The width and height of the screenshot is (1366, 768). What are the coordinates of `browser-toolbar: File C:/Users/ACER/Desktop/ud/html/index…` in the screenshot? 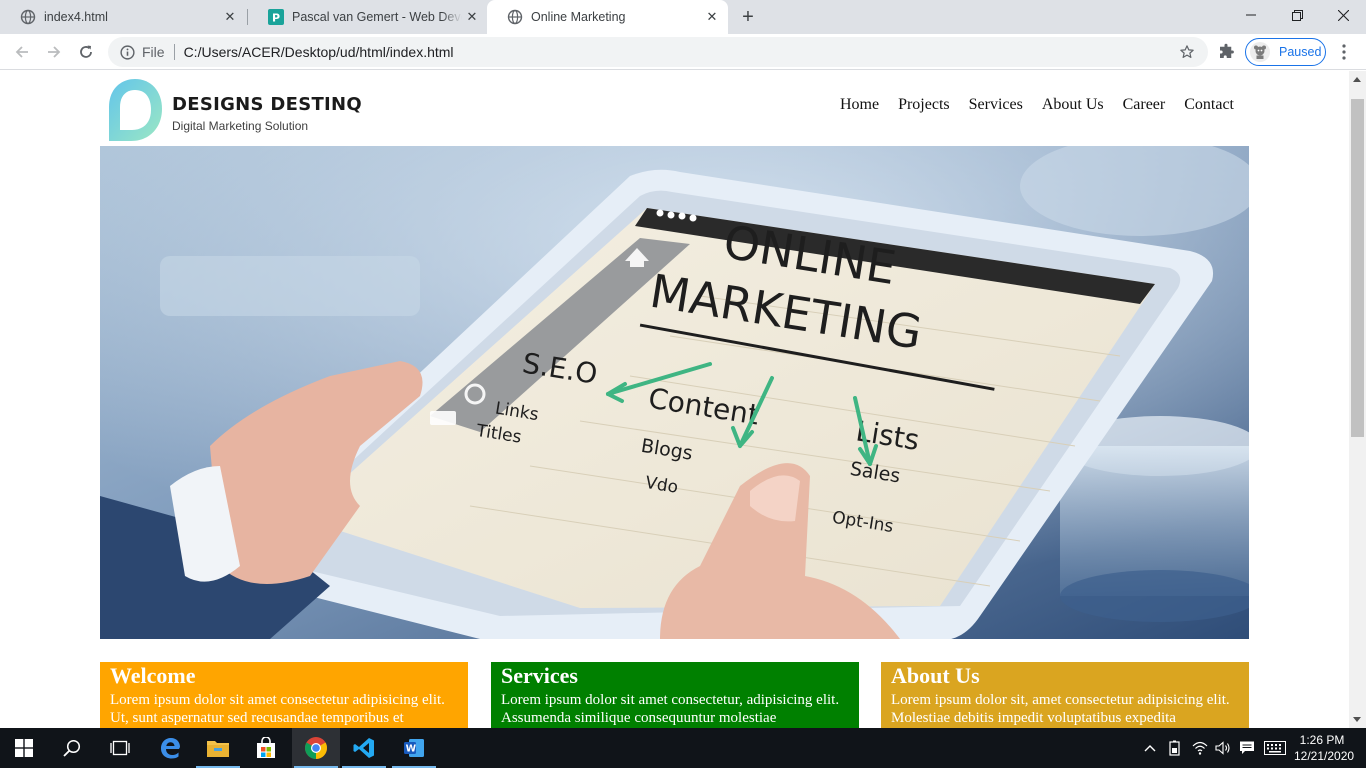 It's located at (683, 52).